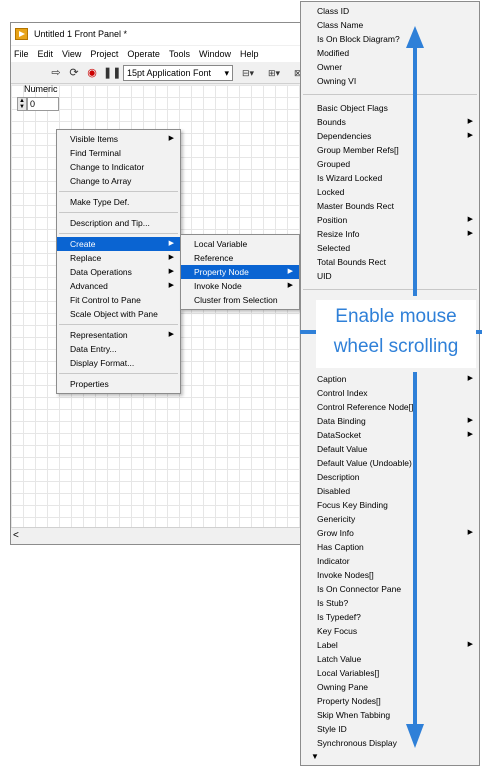 This screenshot has width=482, height=768. What do you see at coordinates (390, 53) in the screenshot?
I see `property-modified: Modified` at bounding box center [390, 53].